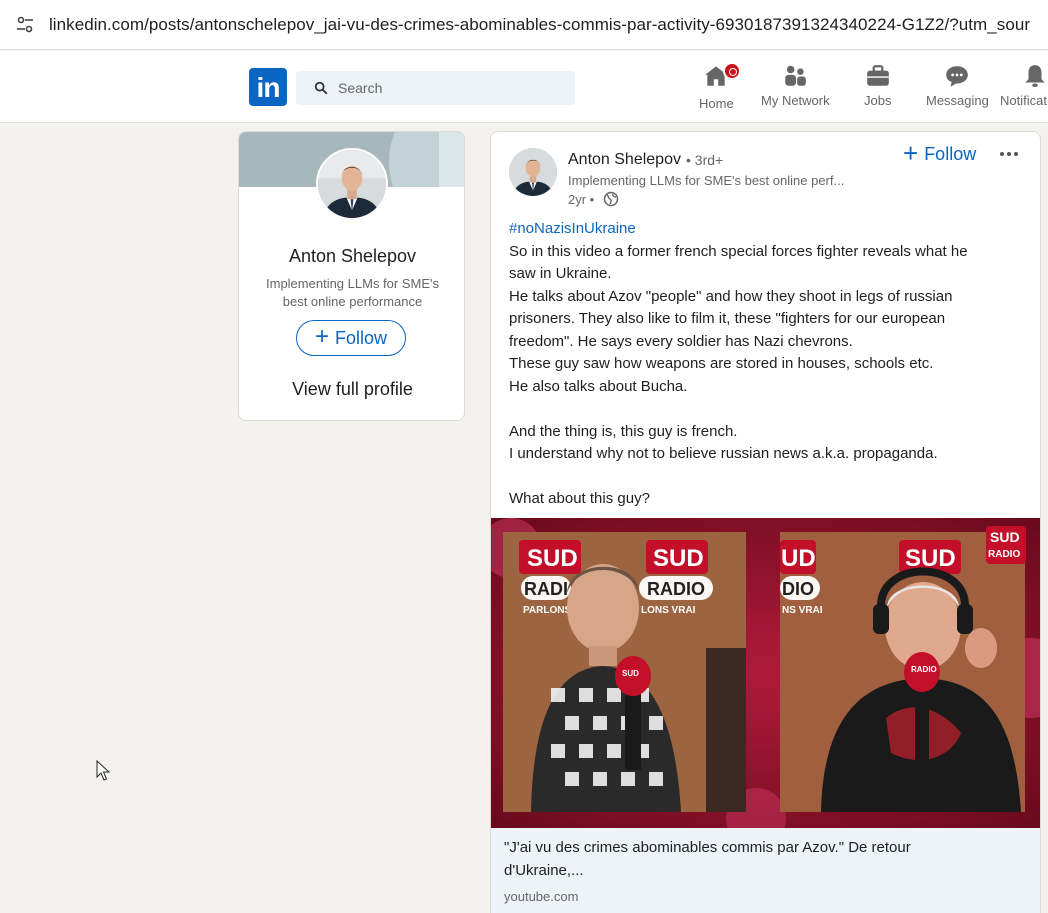  What do you see at coordinates (623, 431) in the screenshot?
I see `post-text-line: And the thing is, this guy is french.` at bounding box center [623, 431].